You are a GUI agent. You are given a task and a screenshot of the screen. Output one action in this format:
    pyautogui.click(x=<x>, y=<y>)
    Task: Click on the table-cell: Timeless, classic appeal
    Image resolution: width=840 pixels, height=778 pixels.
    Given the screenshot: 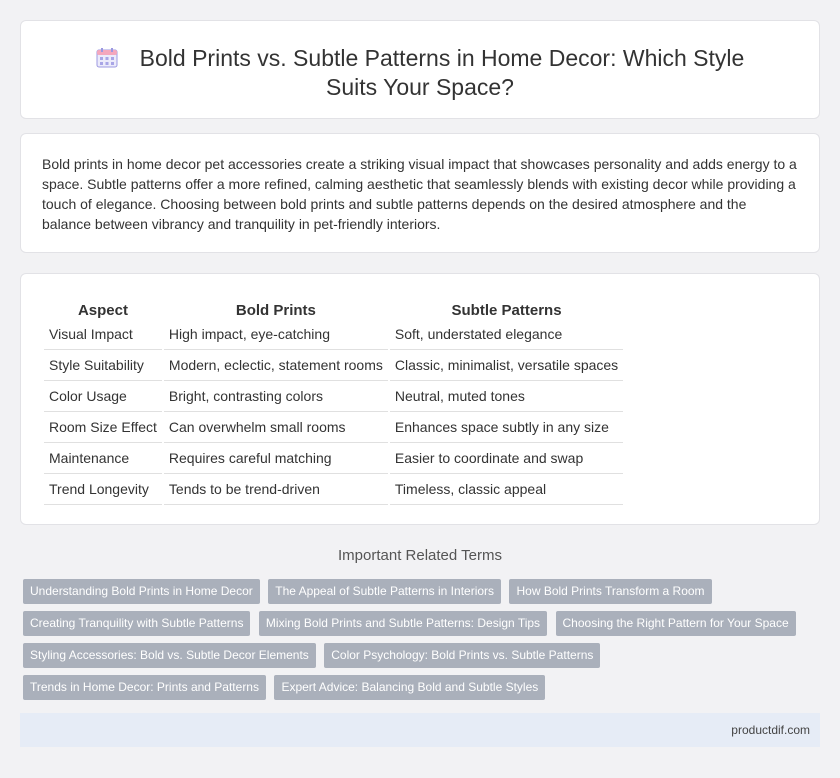 What is the action you would take?
    pyautogui.click(x=506, y=489)
    